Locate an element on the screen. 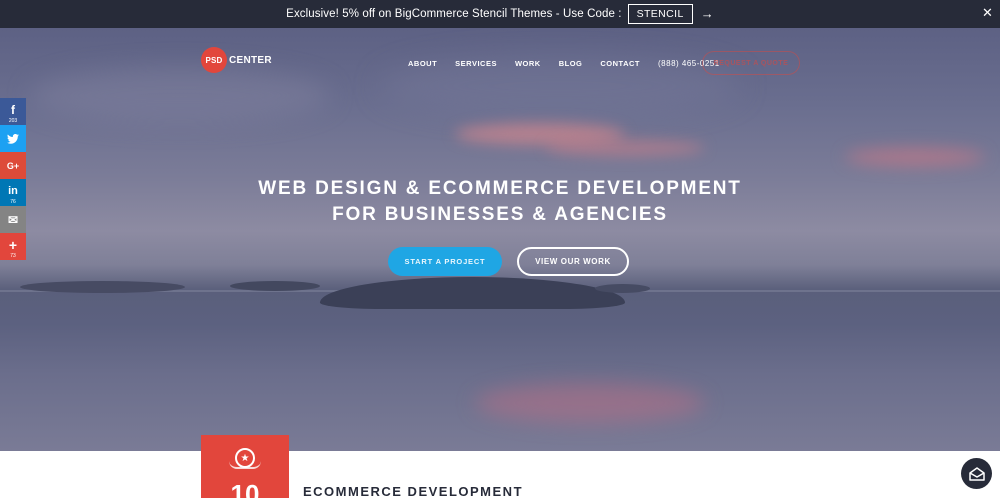 Image resolution: width=1000 pixels, height=498 pixels. chat-envelope-icon is located at coordinates (976, 473).